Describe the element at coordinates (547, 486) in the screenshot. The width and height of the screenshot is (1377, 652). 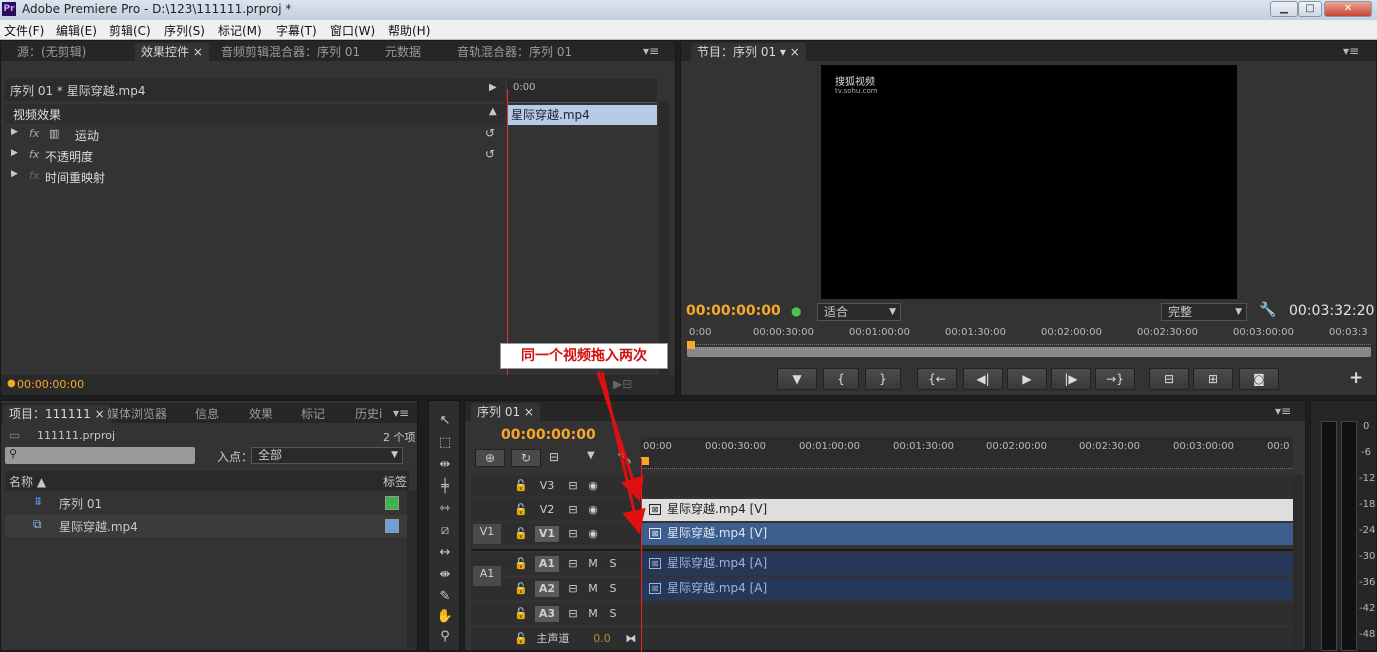
I see `track-name: V3` at that location.